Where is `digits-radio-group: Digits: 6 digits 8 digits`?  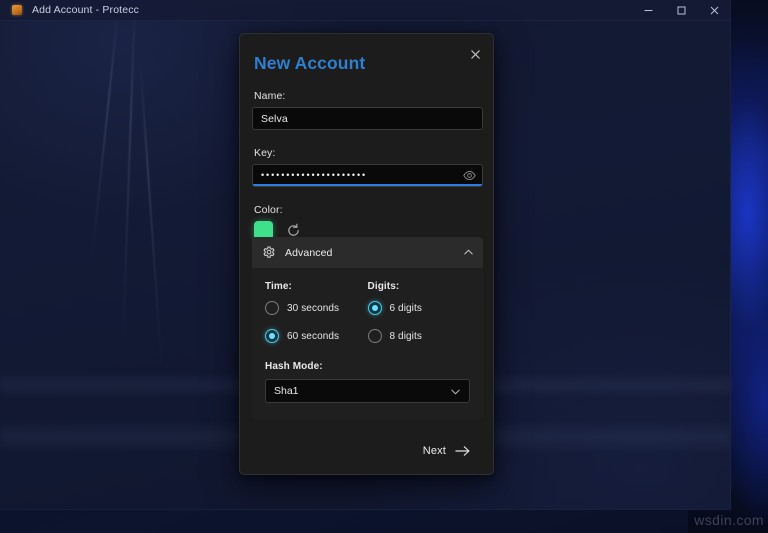 digits-radio-group: Digits: 6 digits 8 digits is located at coordinates (419, 312).